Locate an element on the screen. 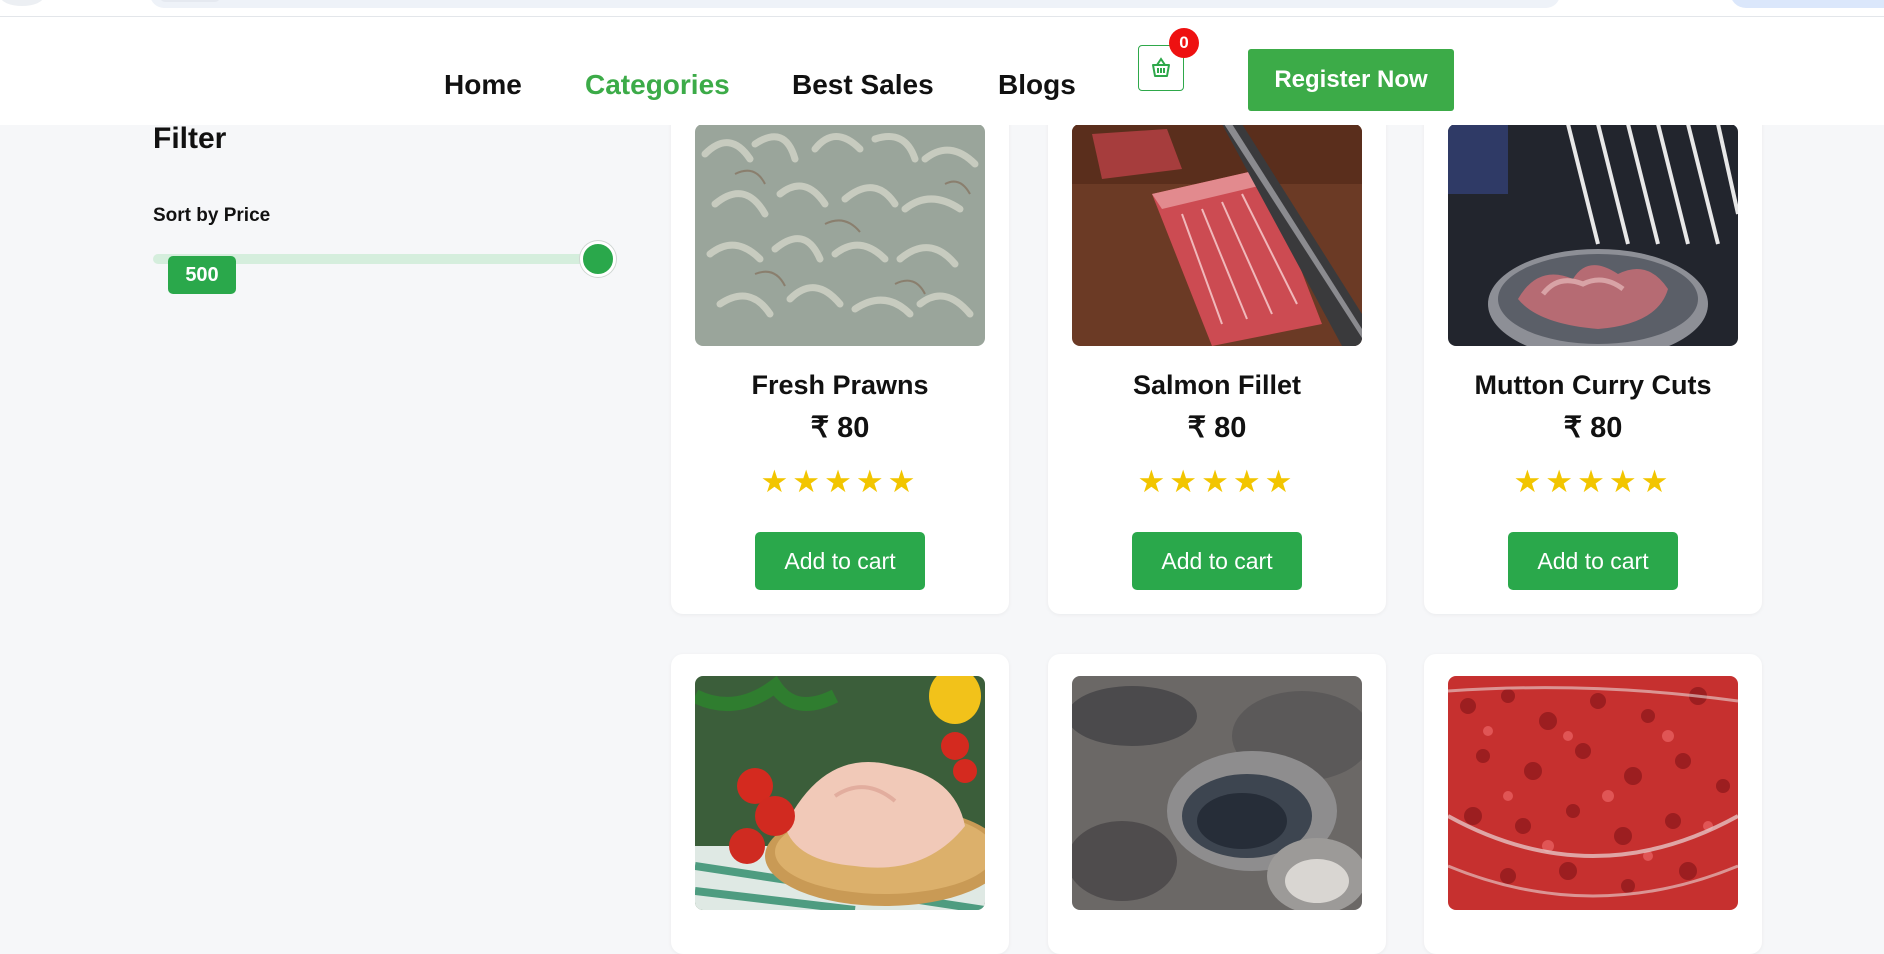 This screenshot has height=954, width=1884. nav-home: Home is located at coordinates (483, 85).